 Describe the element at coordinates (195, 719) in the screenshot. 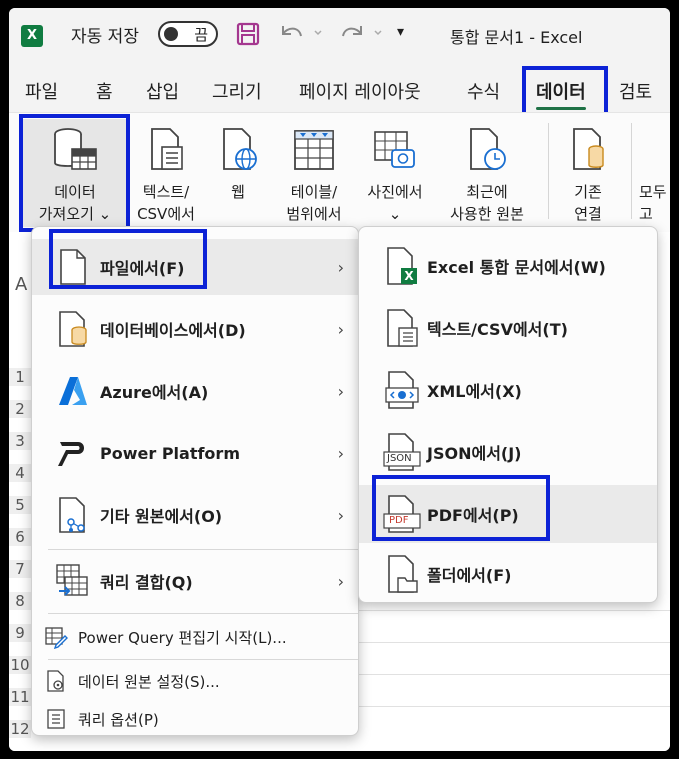

I see `menu-item-query-options: 쿼리 옵션(P)` at that location.